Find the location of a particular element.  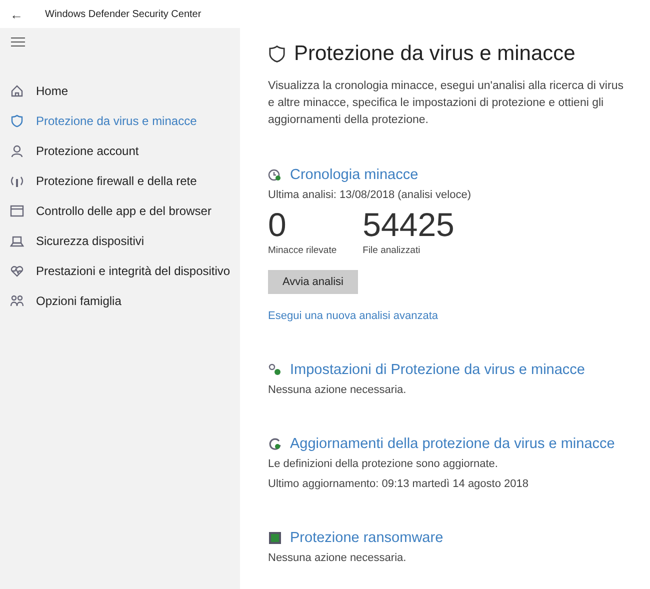

laptop-icon is located at coordinates (17, 241).